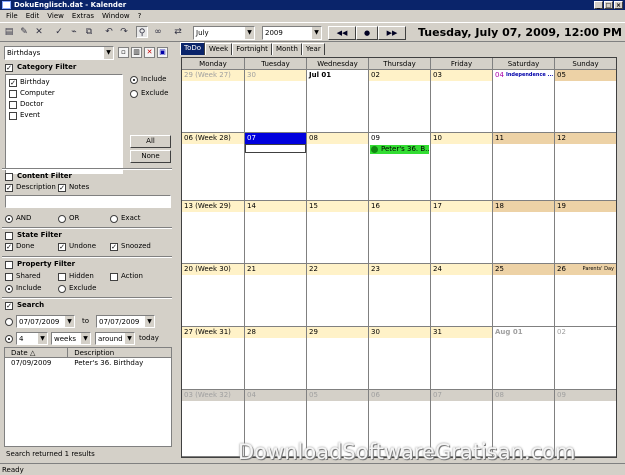 The width and height of the screenshot is (625, 475). What do you see at coordinates (114, 247) in the screenshot?
I see `snoozed-checkbox: ✓` at bounding box center [114, 247].